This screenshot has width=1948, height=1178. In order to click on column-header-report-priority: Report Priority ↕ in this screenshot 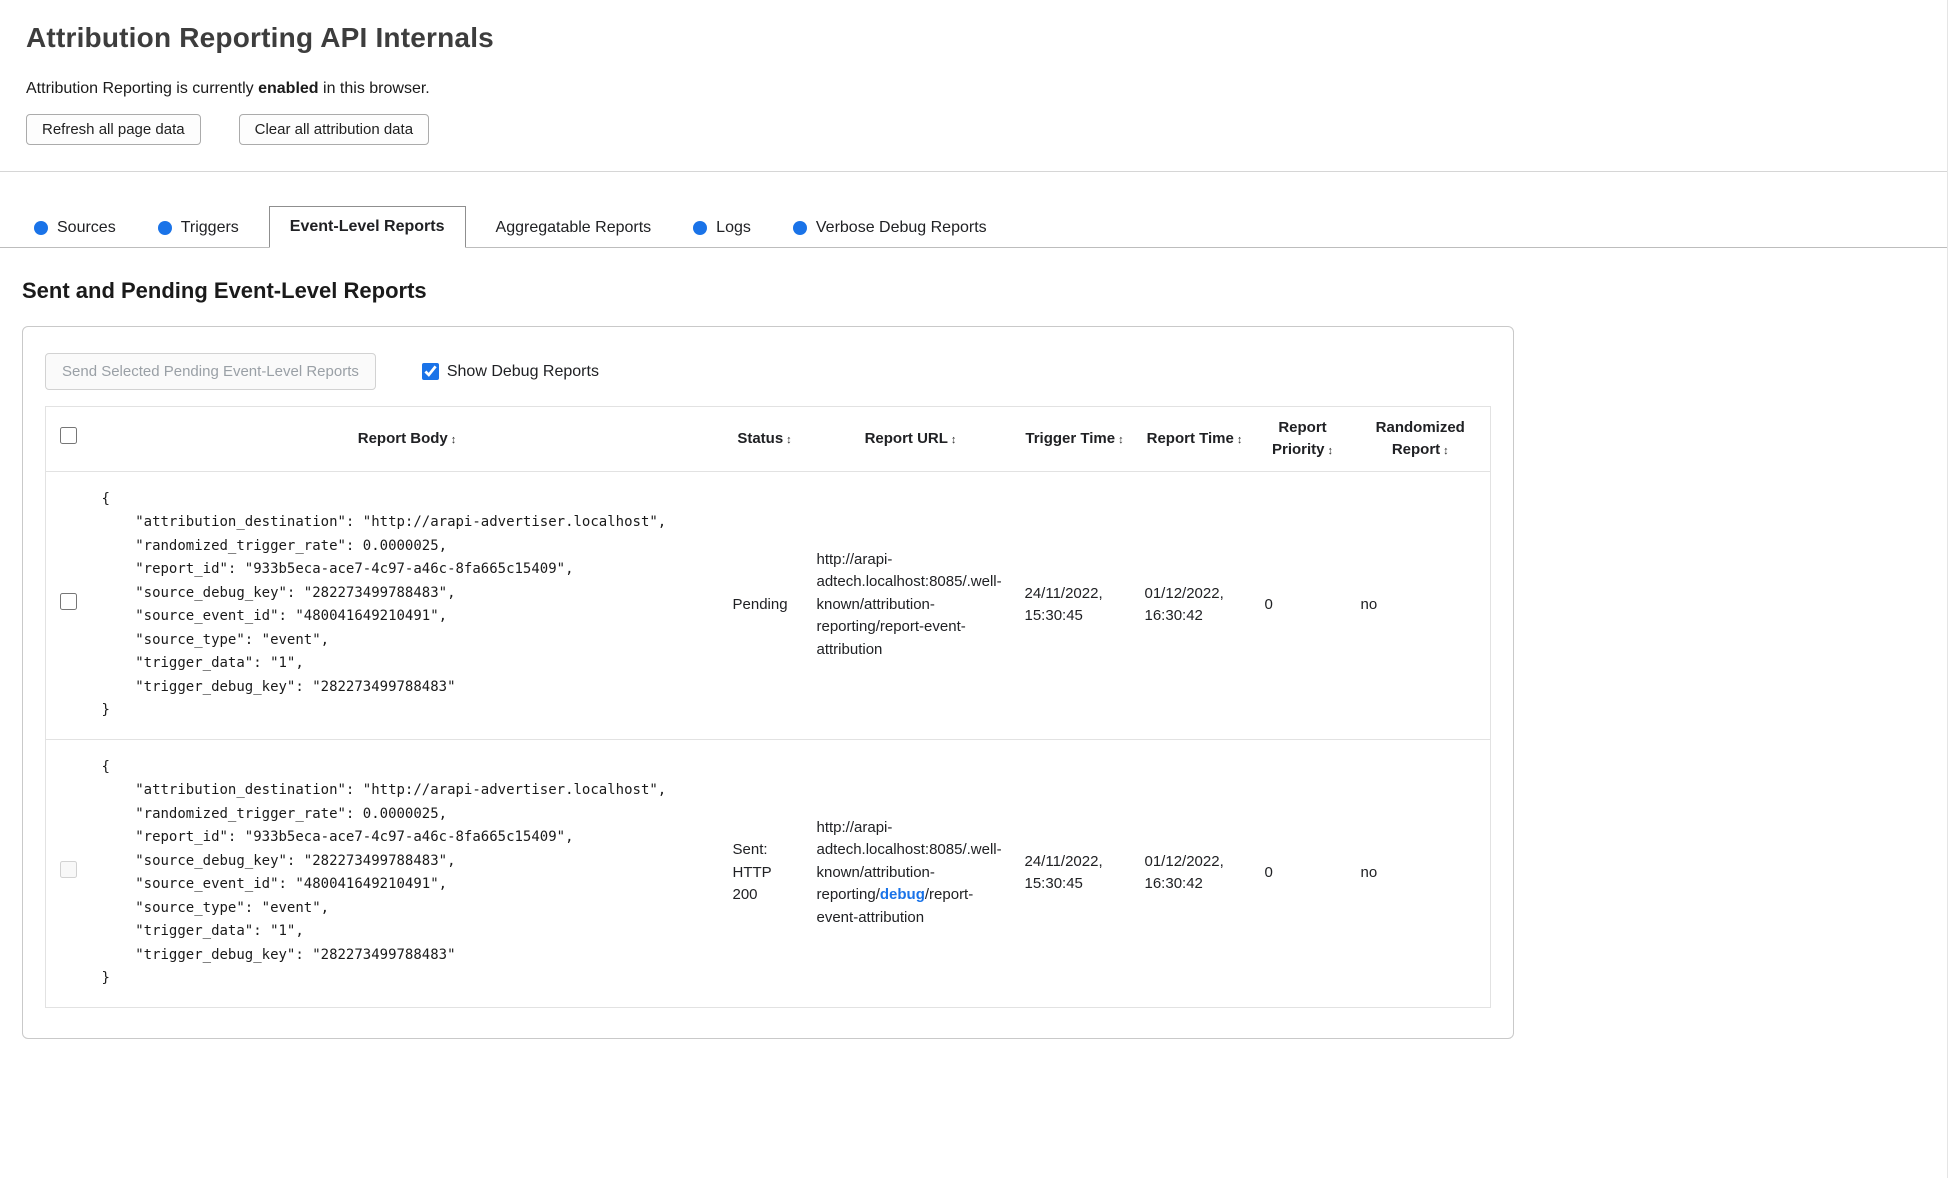, I will do `click(1302, 439)`.